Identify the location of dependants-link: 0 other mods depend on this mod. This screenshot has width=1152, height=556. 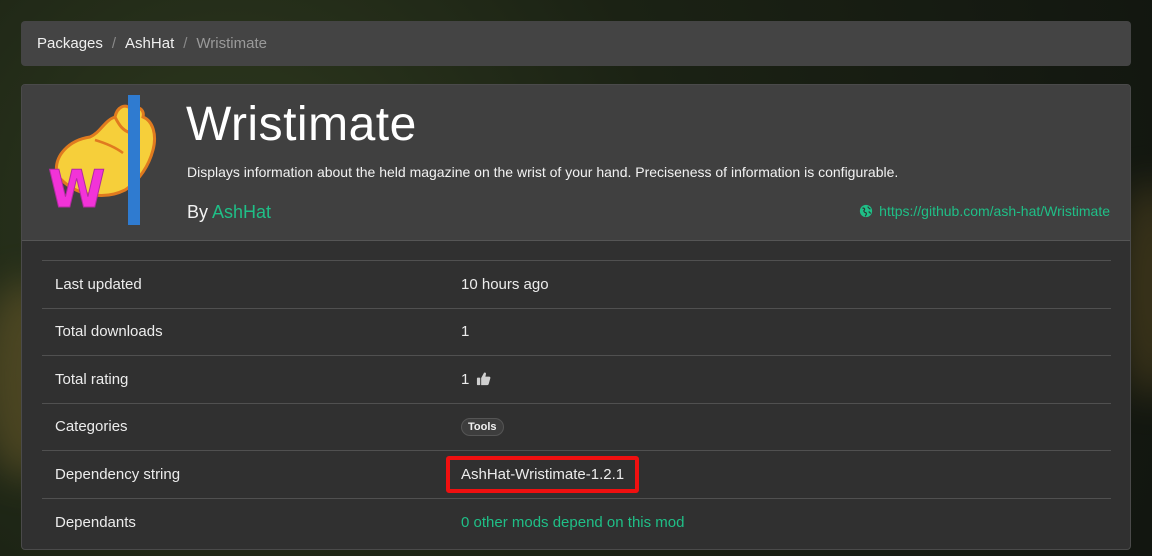
(572, 522).